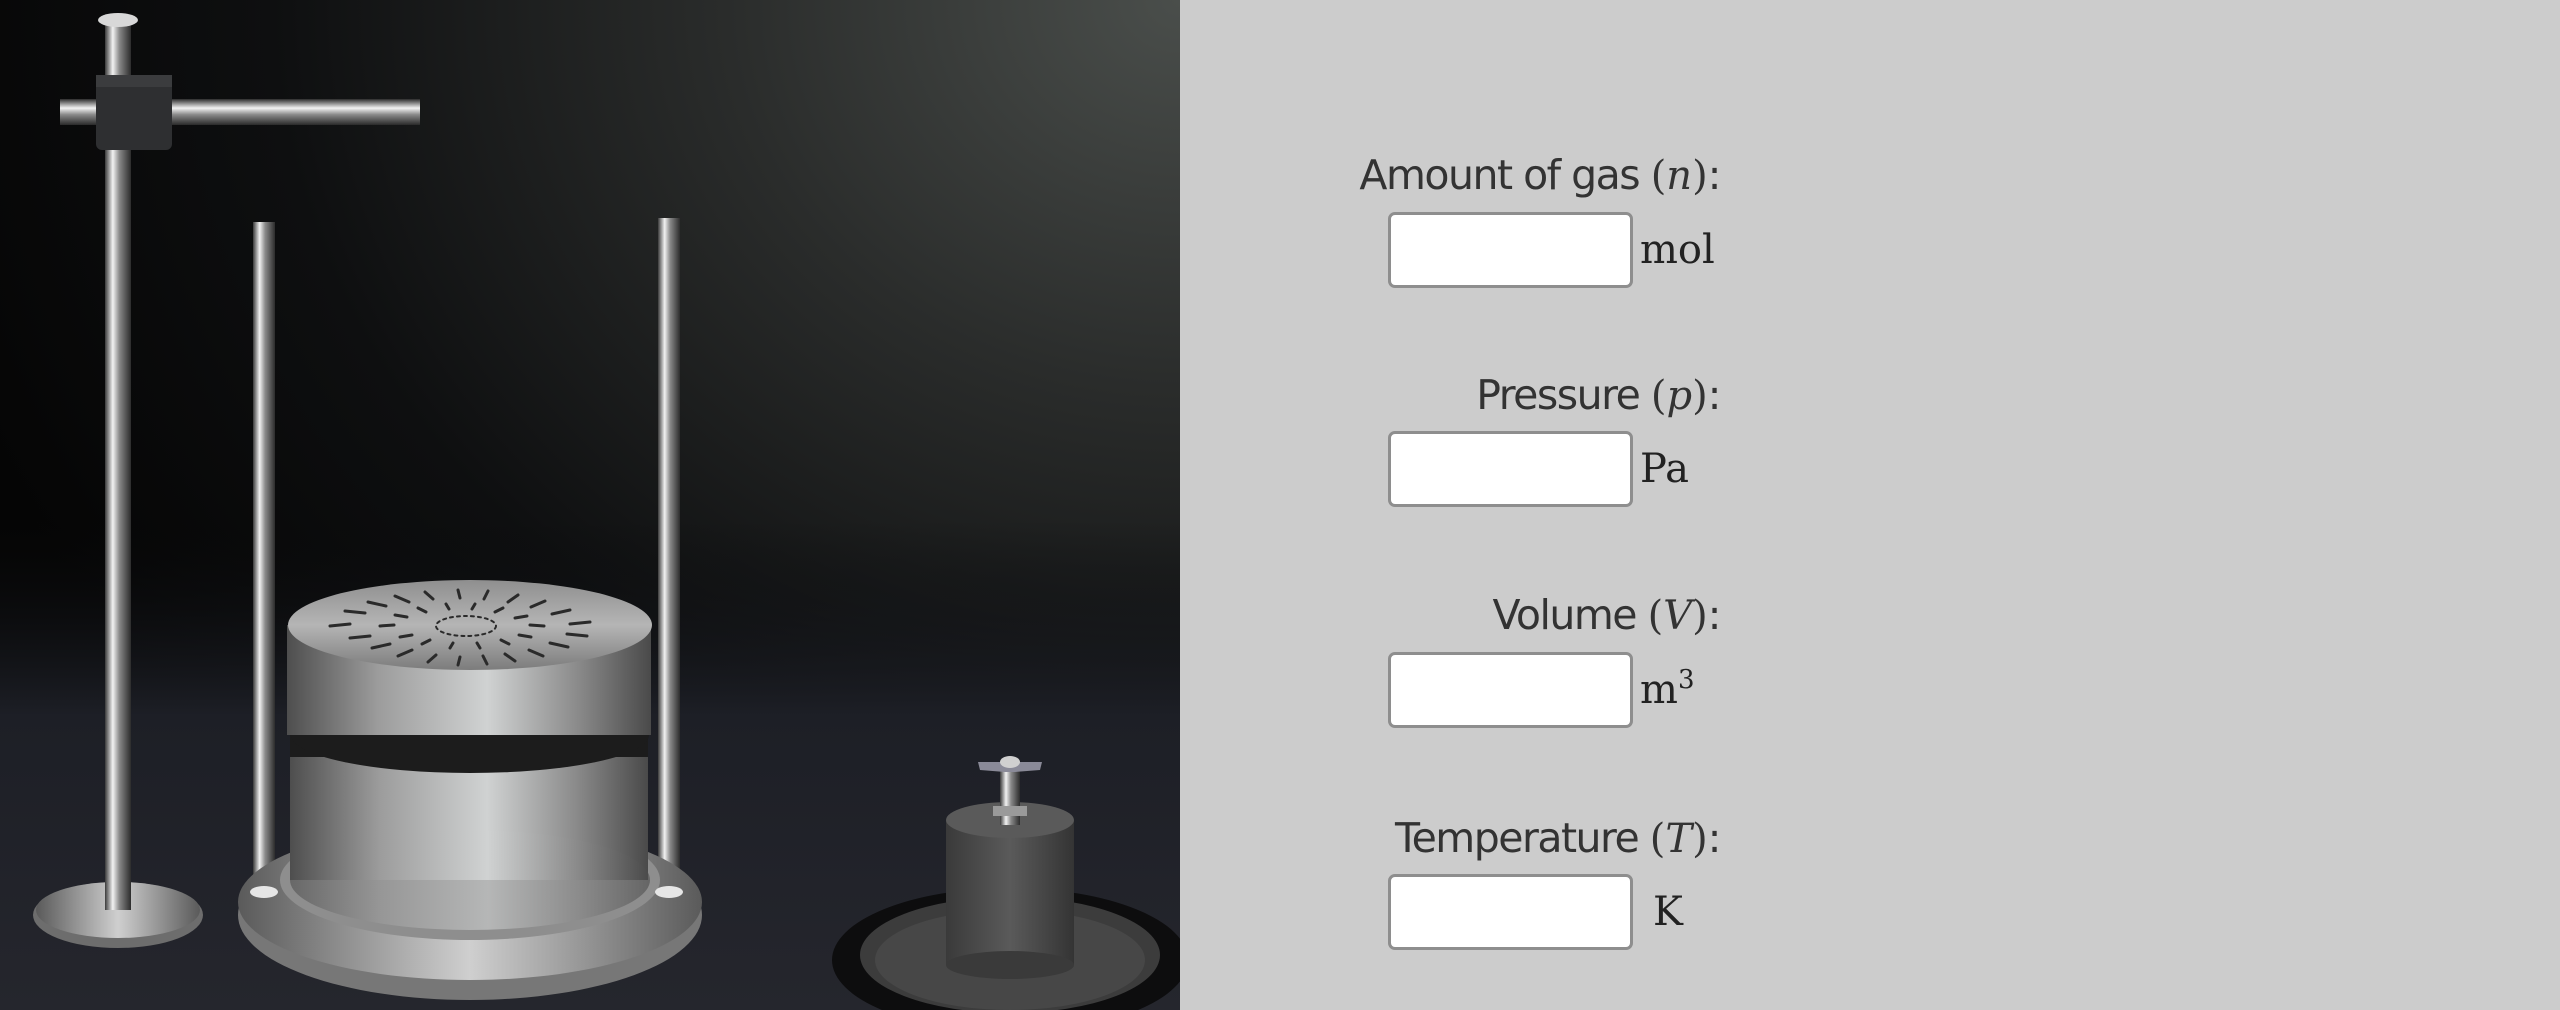 Image resolution: width=2560 pixels, height=1010 pixels. Describe the element at coordinates (1558, 838) in the screenshot. I see `temperature-label: Temperature (T):` at that location.